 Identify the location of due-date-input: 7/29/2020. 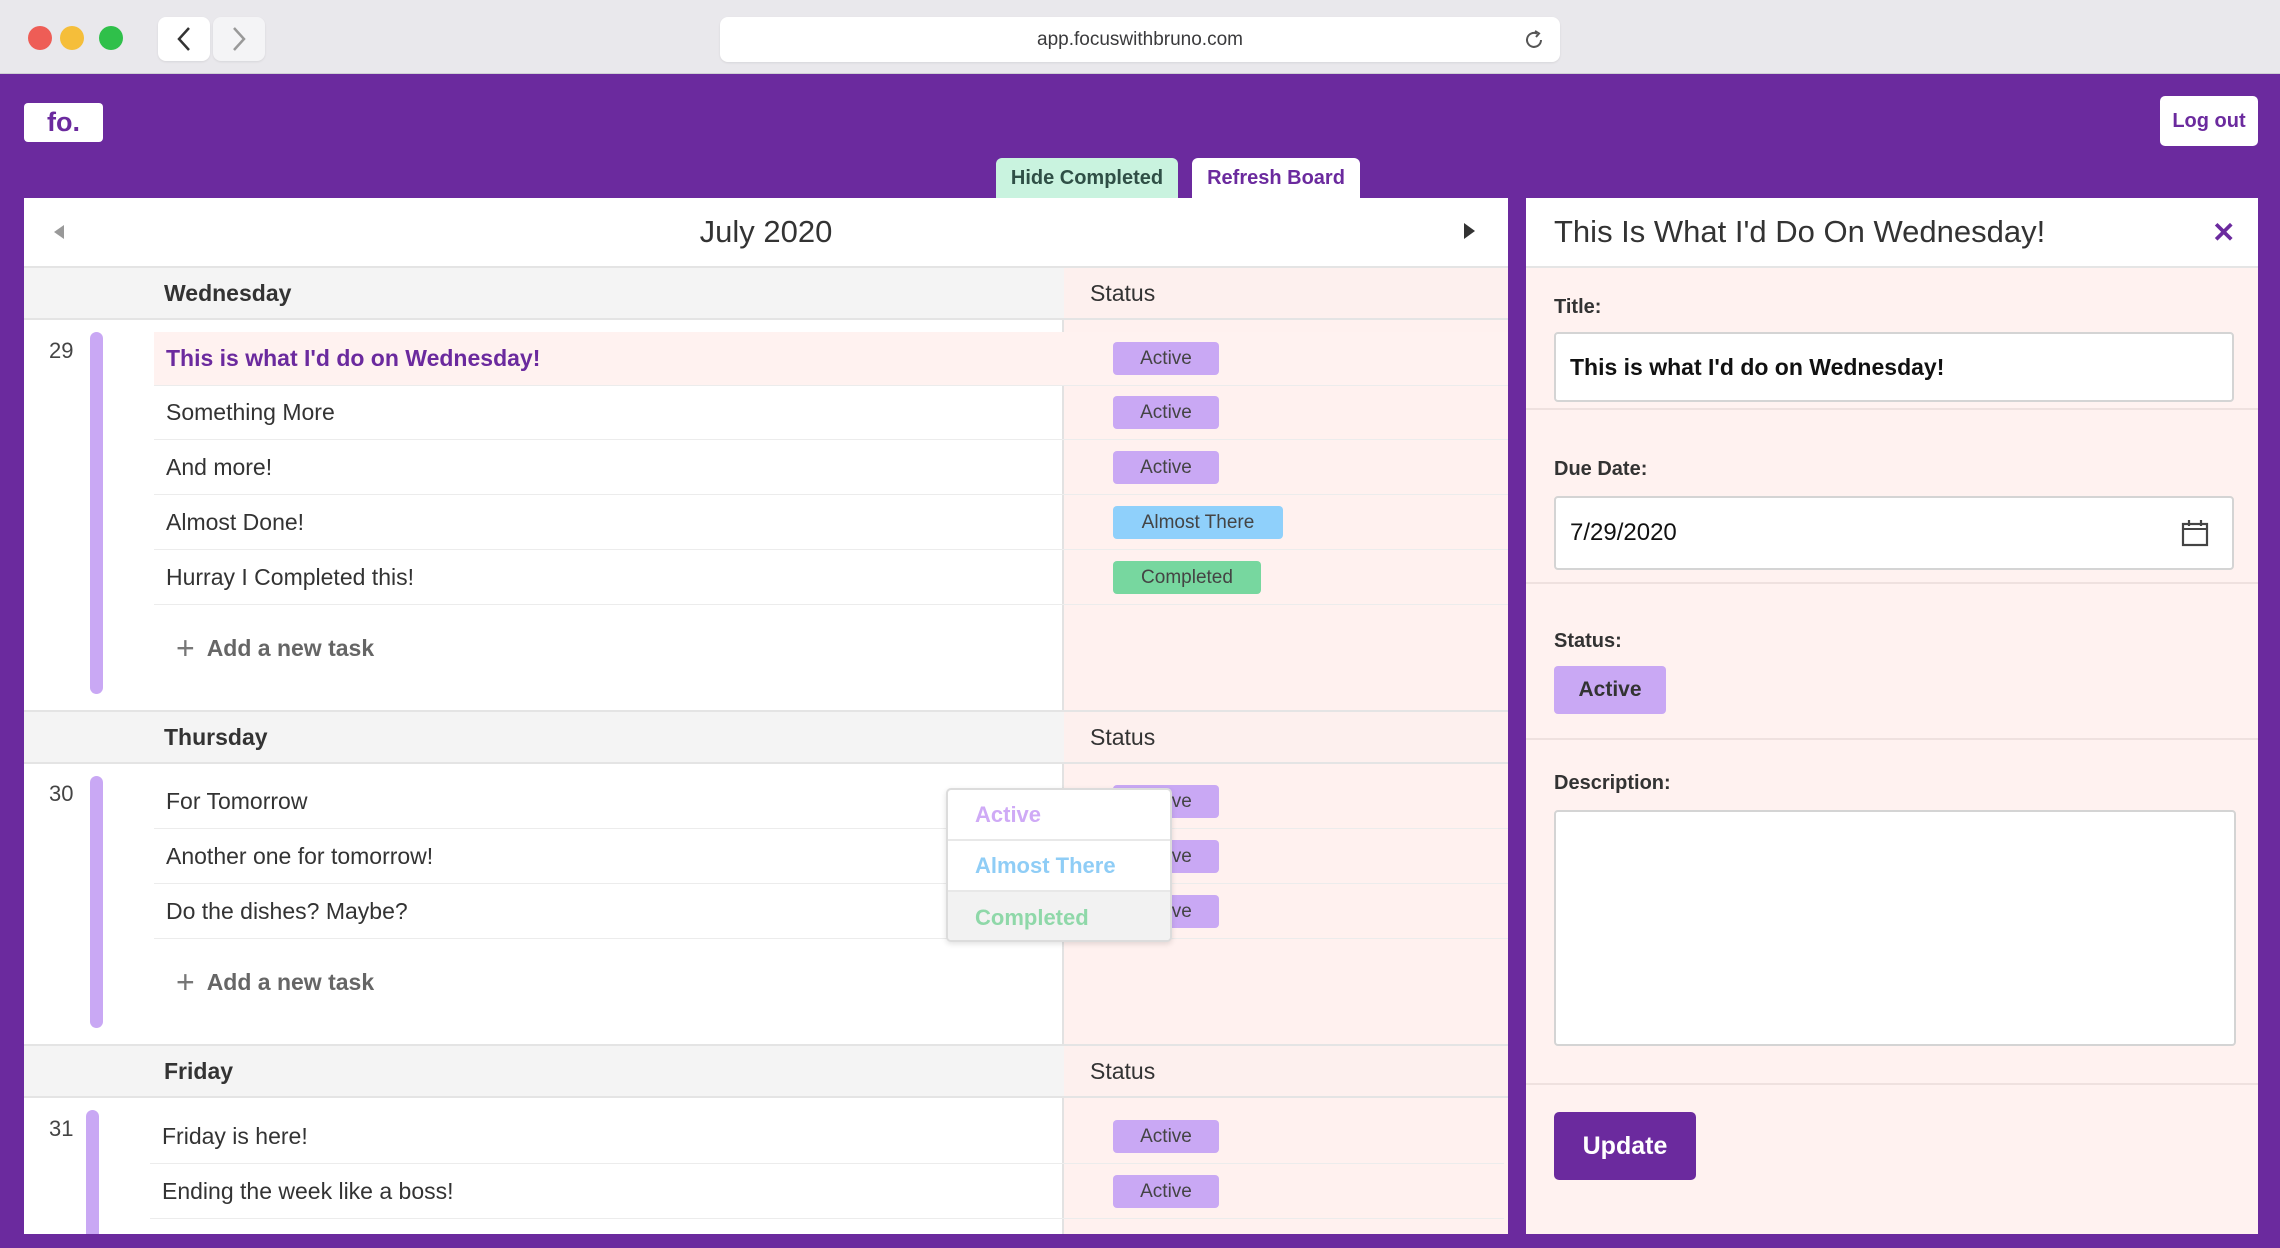
(1894, 533).